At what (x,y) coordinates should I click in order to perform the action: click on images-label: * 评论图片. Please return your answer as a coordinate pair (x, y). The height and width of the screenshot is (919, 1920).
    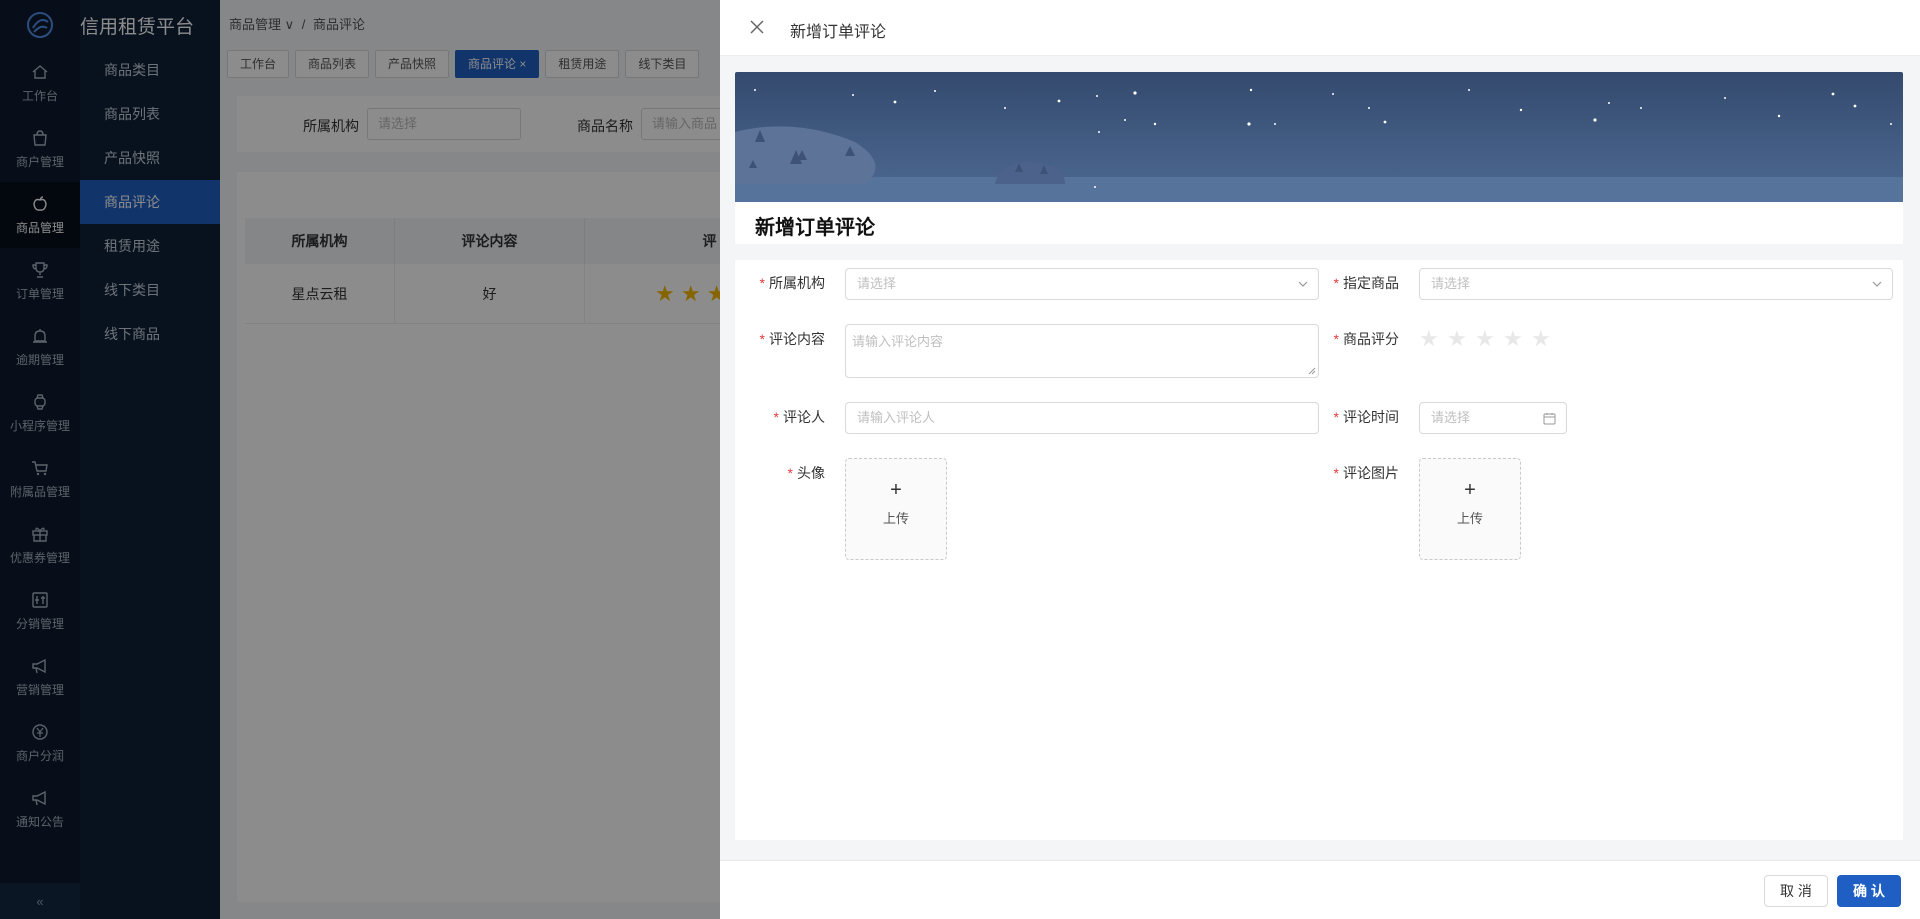
    Looking at the image, I should click on (1354, 473).